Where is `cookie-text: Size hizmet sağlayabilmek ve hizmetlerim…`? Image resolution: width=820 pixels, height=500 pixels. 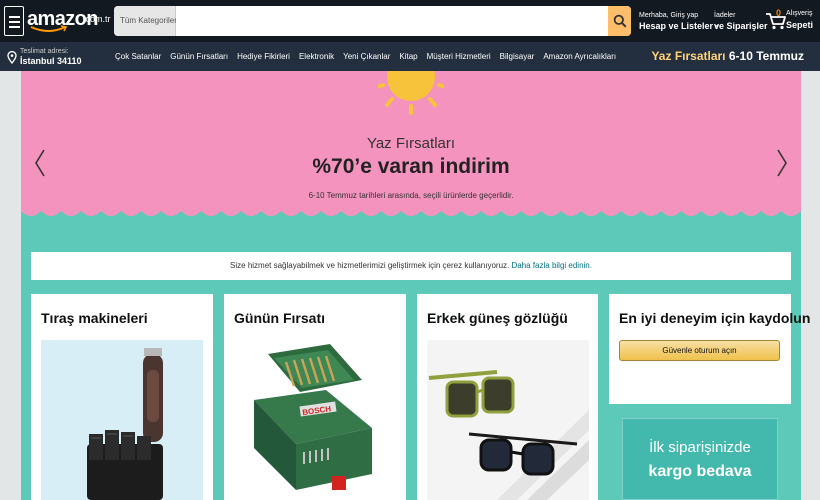
cookie-text: Size hizmet sağlayabilmek ve hizmetlerim… is located at coordinates (370, 265).